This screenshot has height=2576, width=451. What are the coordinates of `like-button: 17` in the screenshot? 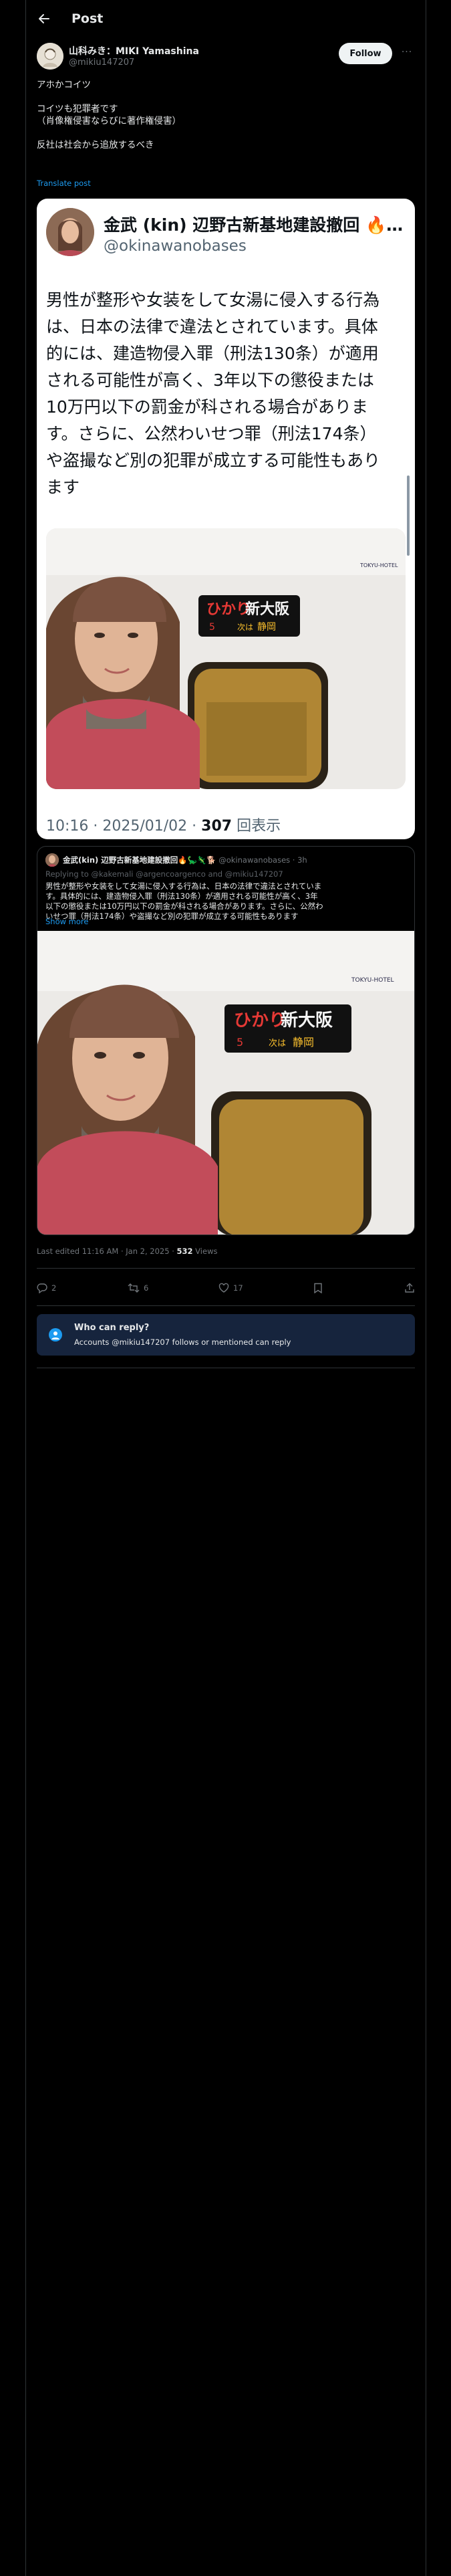 It's located at (230, 1288).